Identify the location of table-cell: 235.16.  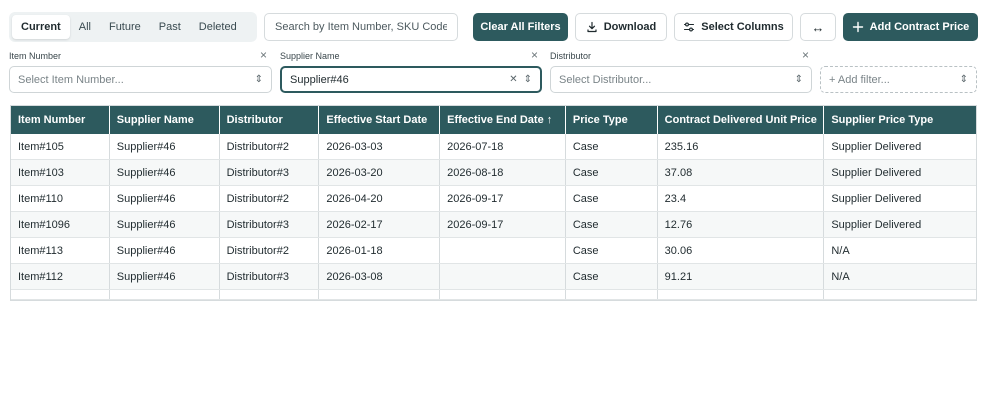
(741, 146).